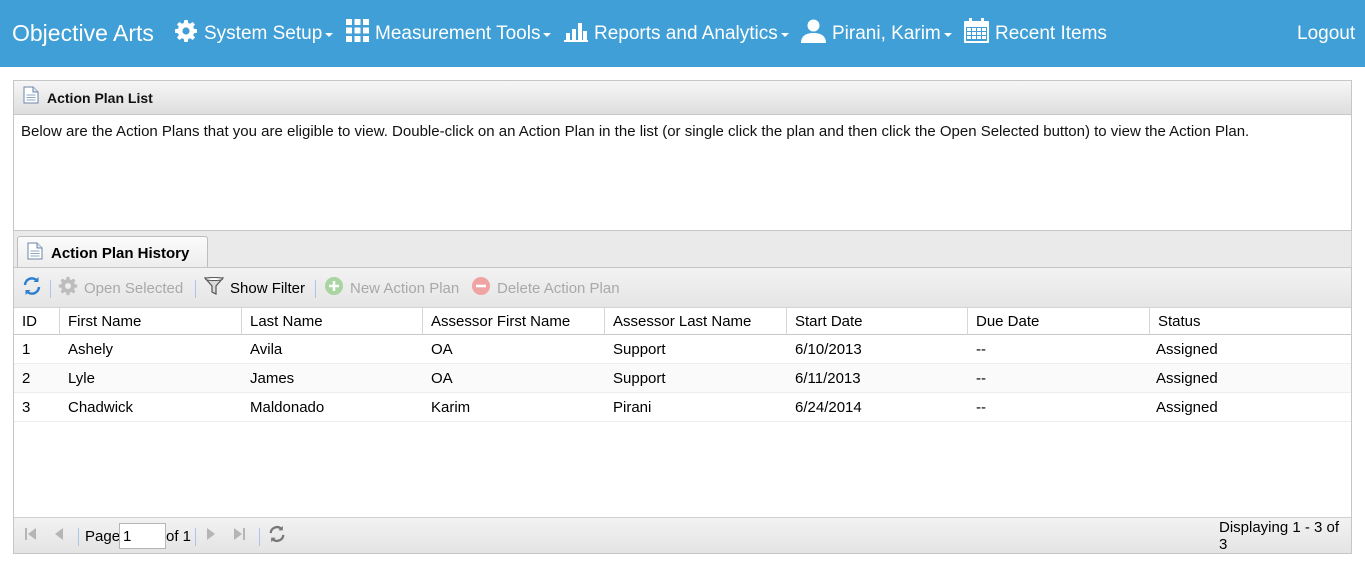  I want to click on refresh-button, so click(35, 288).